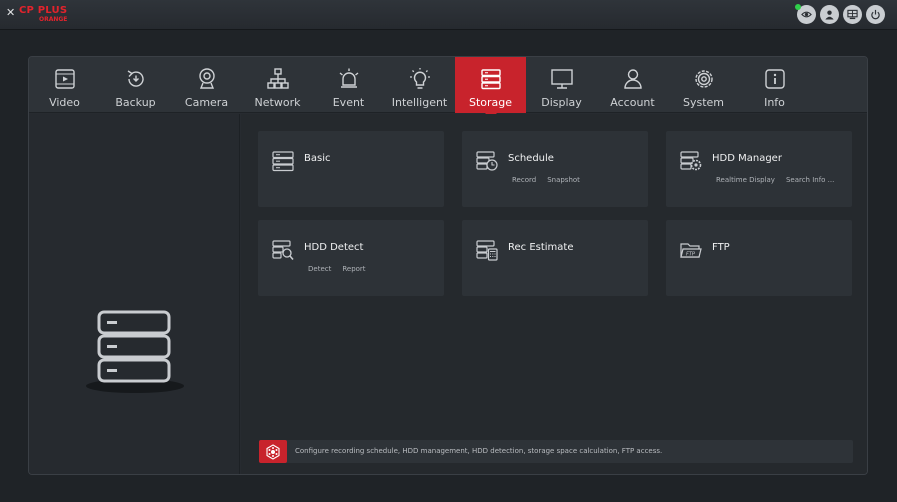 The width and height of the screenshot is (897, 502). Describe the element at coordinates (351, 169) in the screenshot. I see `card-basic: Basic` at that location.